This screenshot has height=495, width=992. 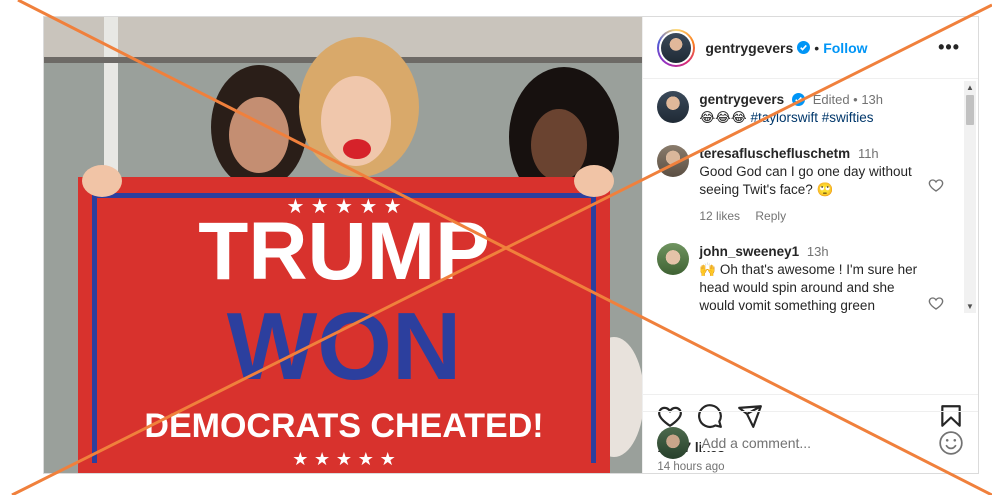 I want to click on more-icon: •••, so click(x=949, y=47).